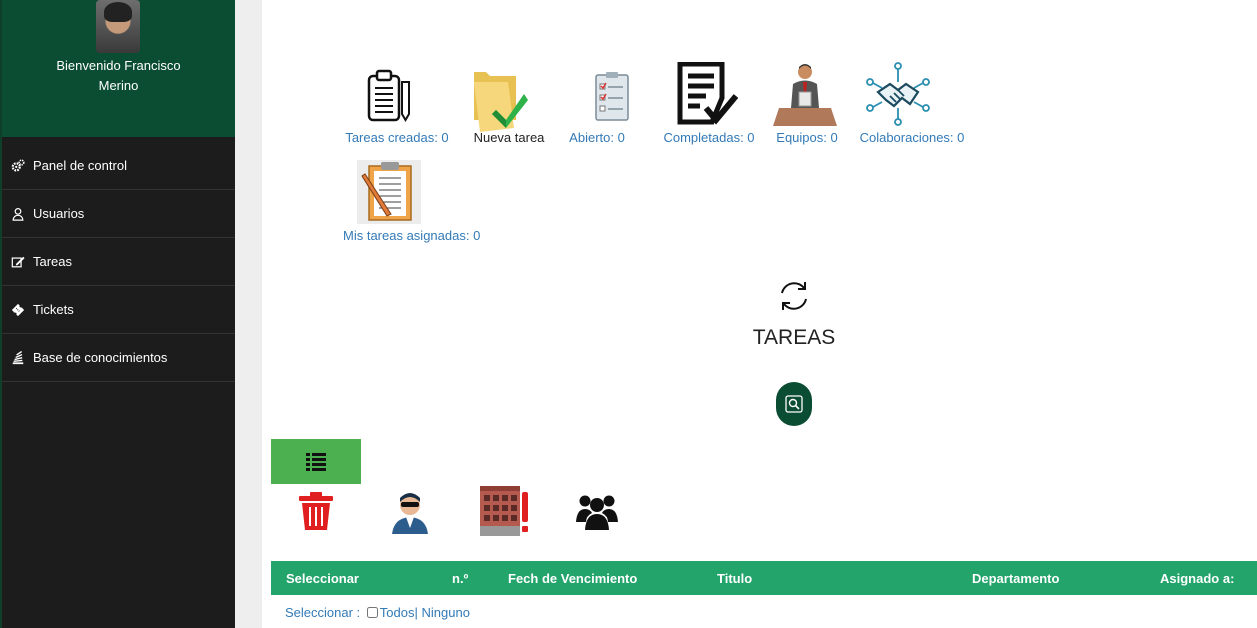 This screenshot has width=1257, height=628. Describe the element at coordinates (118, 214) in the screenshot. I see `sidebar-item-usuarios: Usuarios` at that location.